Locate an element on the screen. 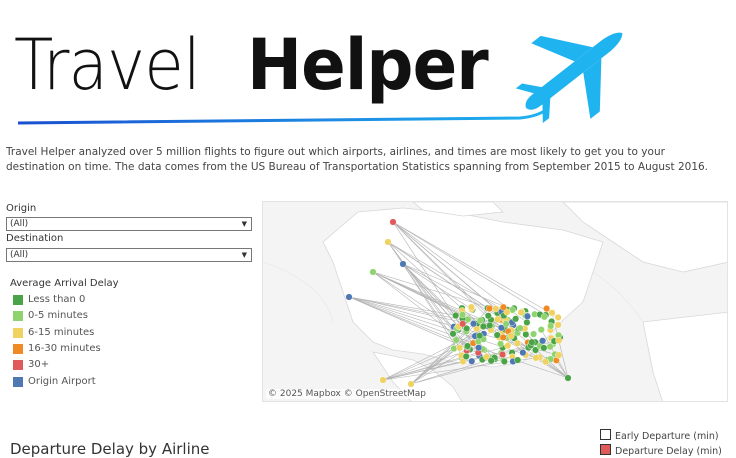  key-early-departure: Early Departure (min) is located at coordinates (659, 435).